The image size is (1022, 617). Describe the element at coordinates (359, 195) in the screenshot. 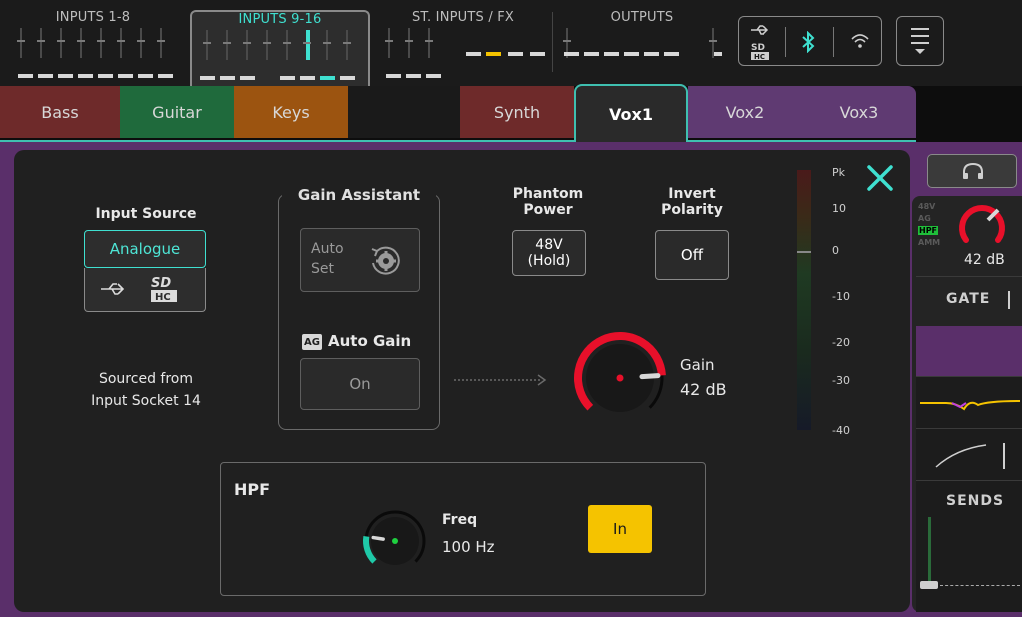

I see `gain-assistant-title: Gain Assistant` at that location.